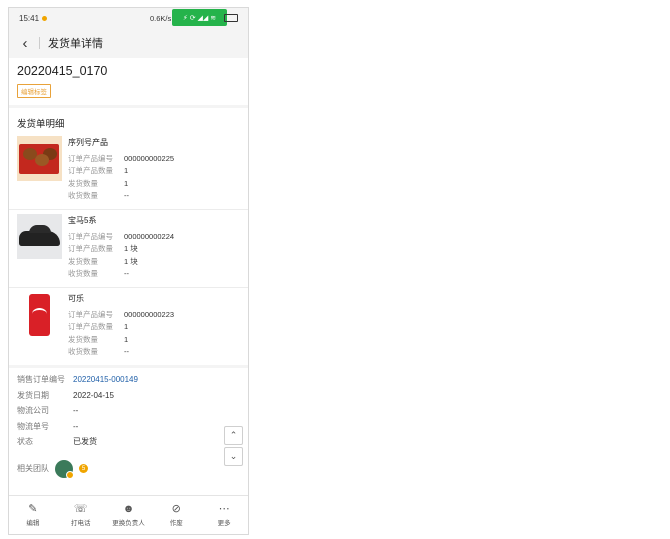 Image resolution: width=670 pixels, height=539 pixels. I want to click on product-name: 宝马5系, so click(82, 220).